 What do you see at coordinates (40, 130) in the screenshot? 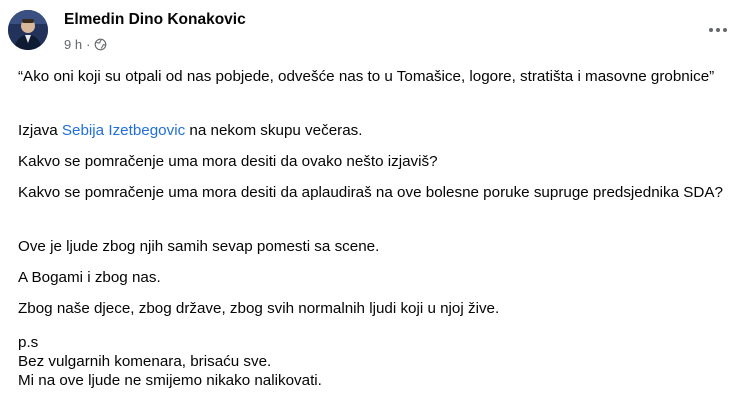
I see `izjava-prefix: Izjava` at bounding box center [40, 130].